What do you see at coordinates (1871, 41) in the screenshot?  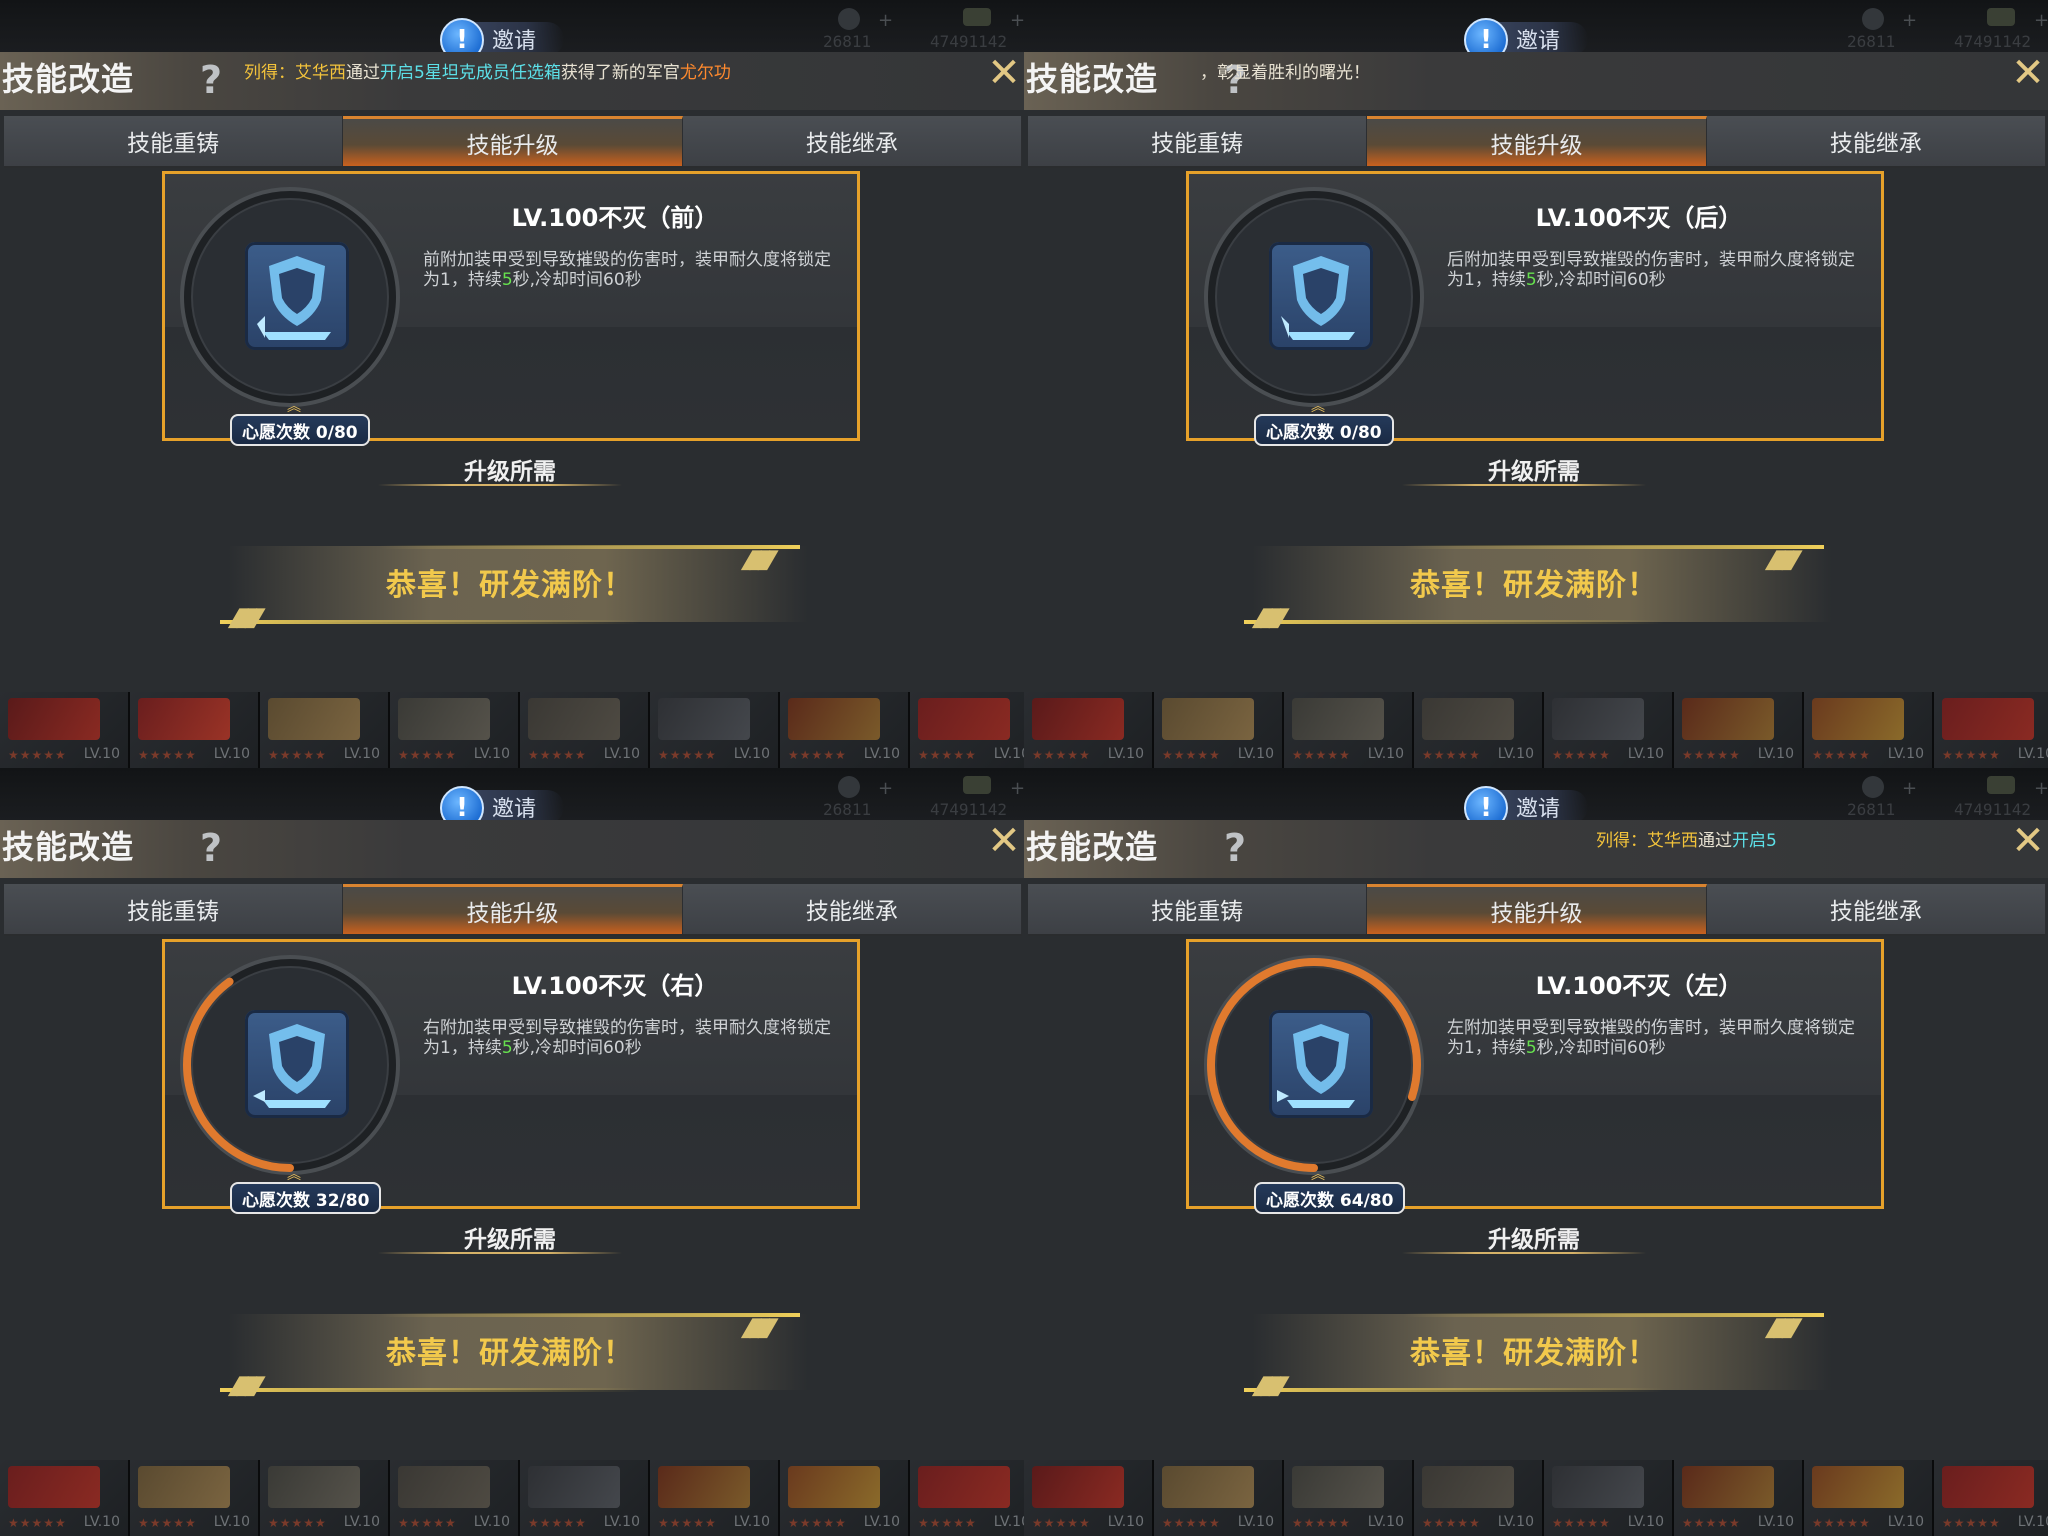 I see `hud-value-left: 26811` at bounding box center [1871, 41].